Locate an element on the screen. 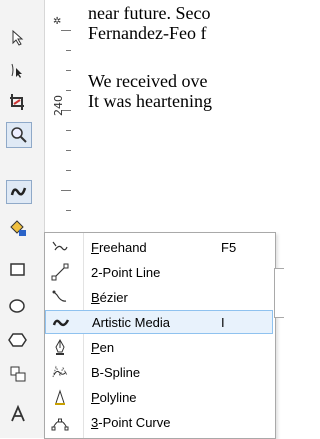  document-line: Fernandez-Feo f is located at coordinates (147, 33).